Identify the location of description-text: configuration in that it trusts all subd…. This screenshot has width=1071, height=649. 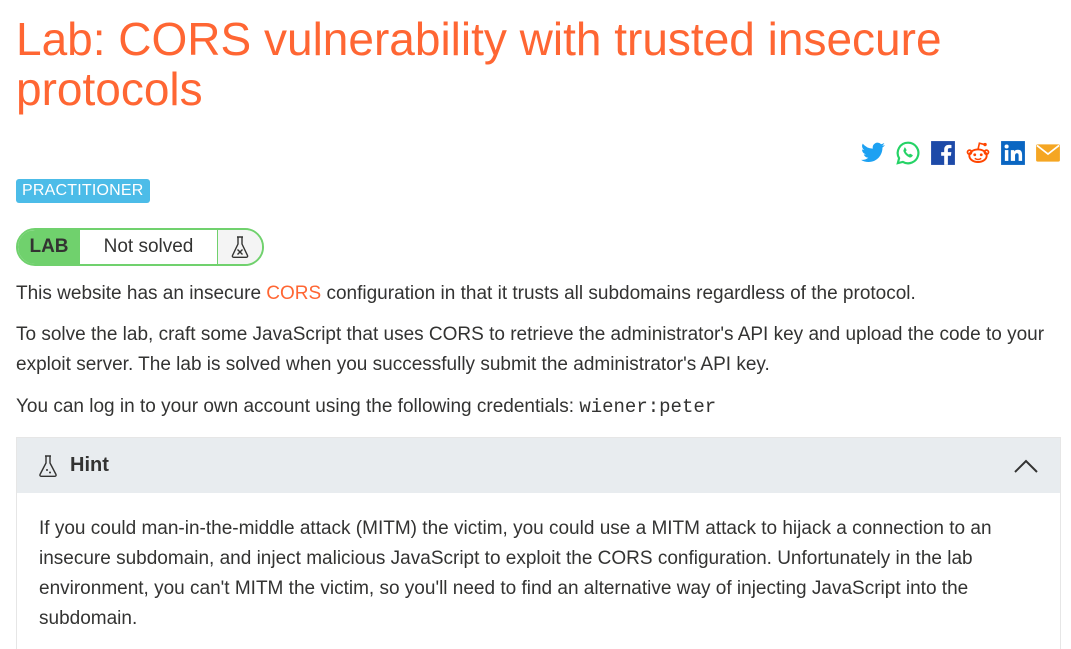
(618, 293).